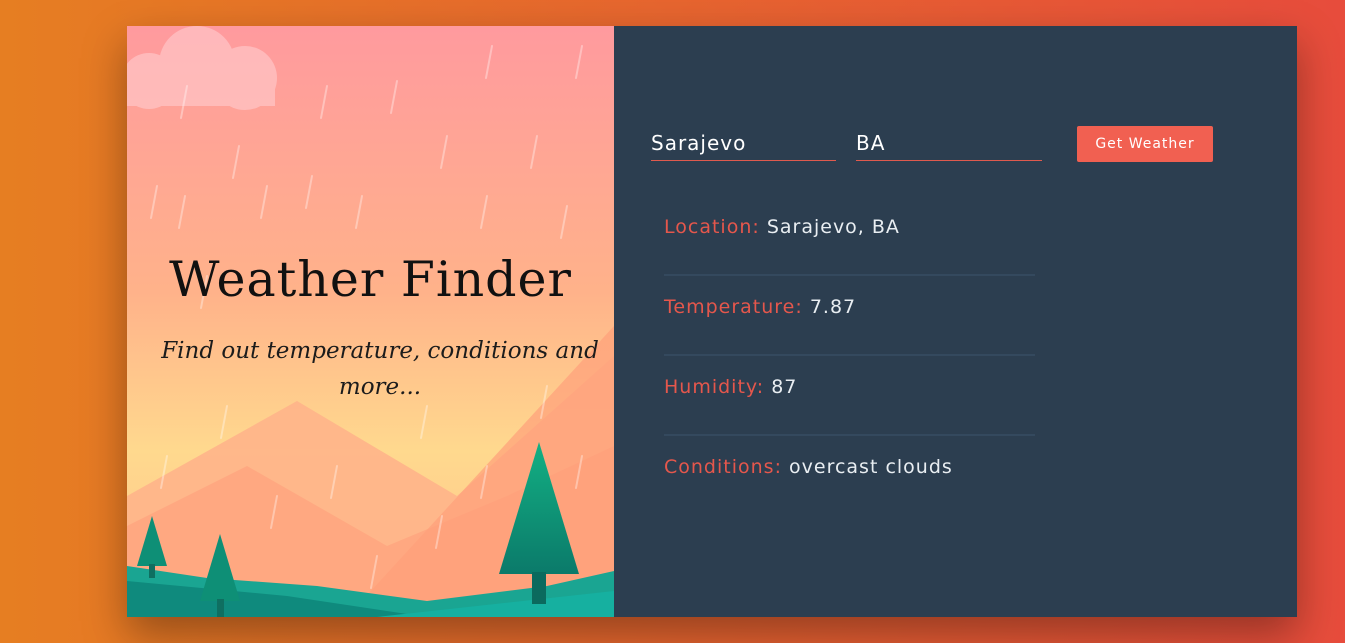  Describe the element at coordinates (871, 467) in the screenshot. I see `result-value: overcast clouds` at that location.